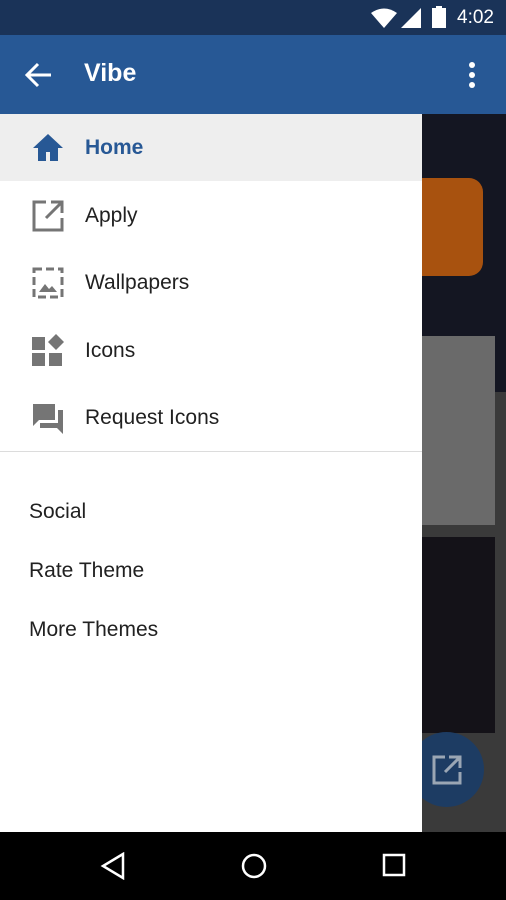 The width and height of the screenshot is (506, 900). Describe the element at coordinates (86, 571) in the screenshot. I see `drawer-link-rate-theme: Rate Theme` at that location.